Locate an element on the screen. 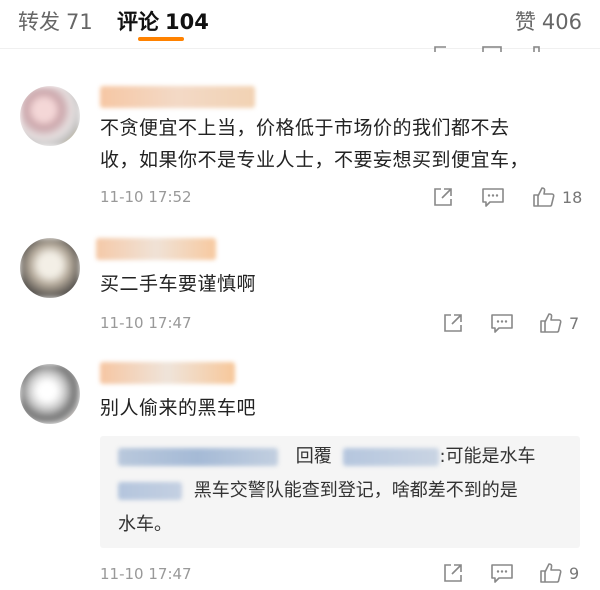 Image resolution: width=600 pixels, height=590 pixels. reply-line: 黑车交警队能查到登记，啥都差不到的是 is located at coordinates (318, 491).